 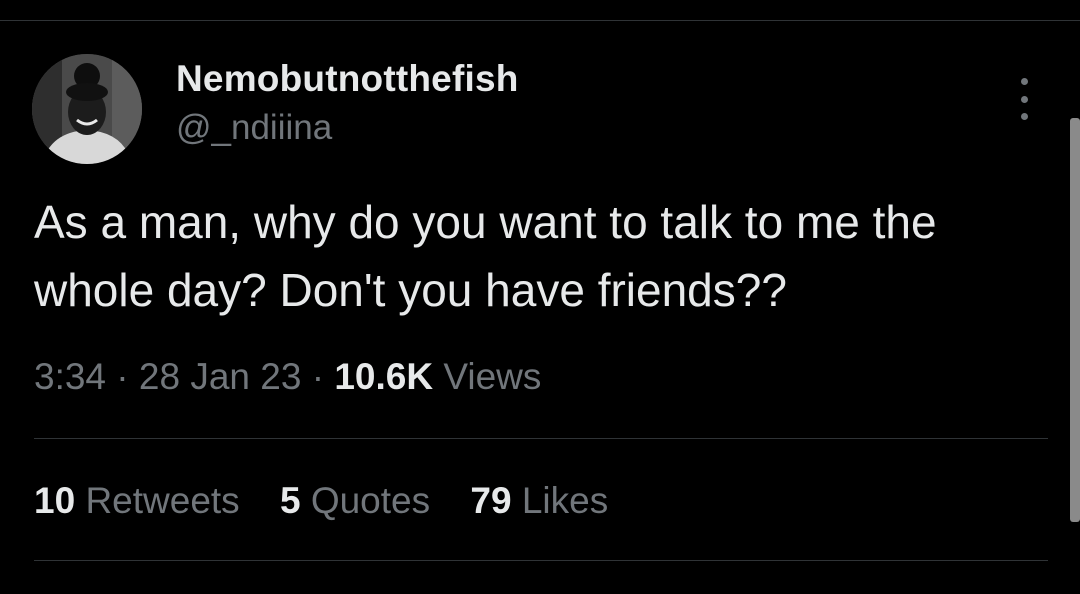 I want to click on views-count: 10.6K, so click(x=384, y=376).